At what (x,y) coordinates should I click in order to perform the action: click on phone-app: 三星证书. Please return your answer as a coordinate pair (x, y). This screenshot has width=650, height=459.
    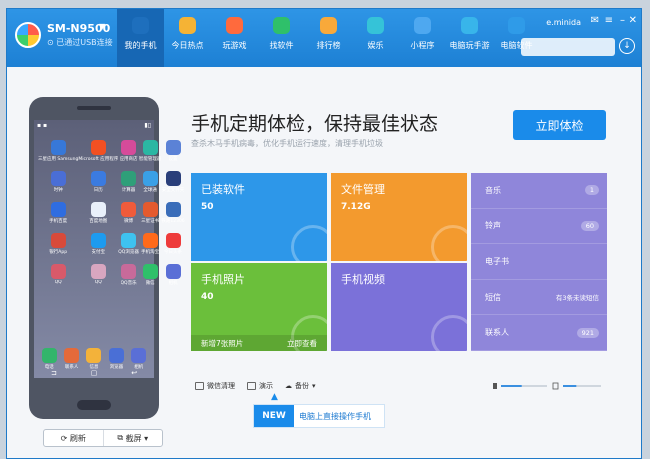
    Looking at the image, I should click on (150, 215).